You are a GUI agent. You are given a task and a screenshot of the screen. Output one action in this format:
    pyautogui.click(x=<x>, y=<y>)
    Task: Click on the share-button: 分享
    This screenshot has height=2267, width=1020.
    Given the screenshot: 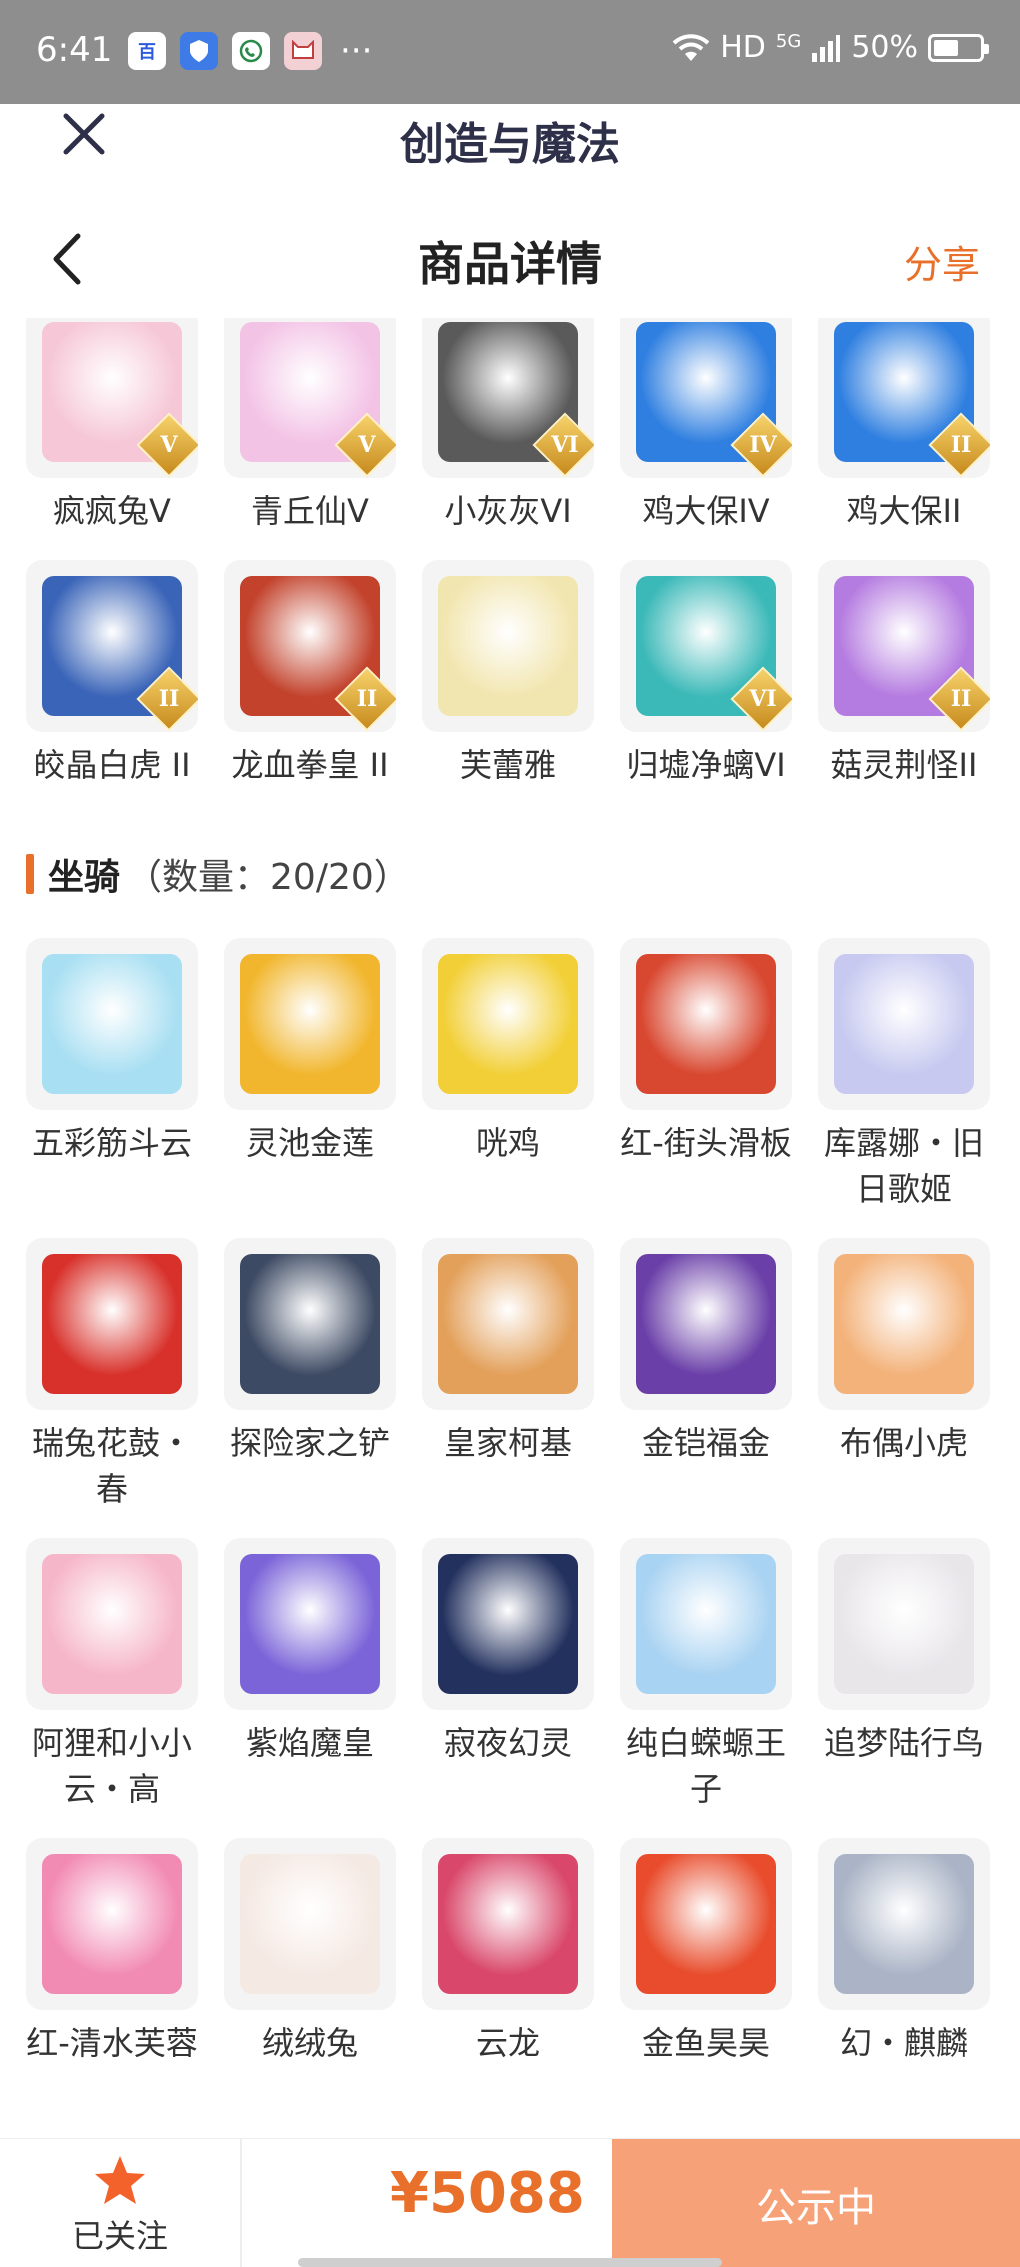 What is the action you would take?
    pyautogui.click(x=942, y=261)
    